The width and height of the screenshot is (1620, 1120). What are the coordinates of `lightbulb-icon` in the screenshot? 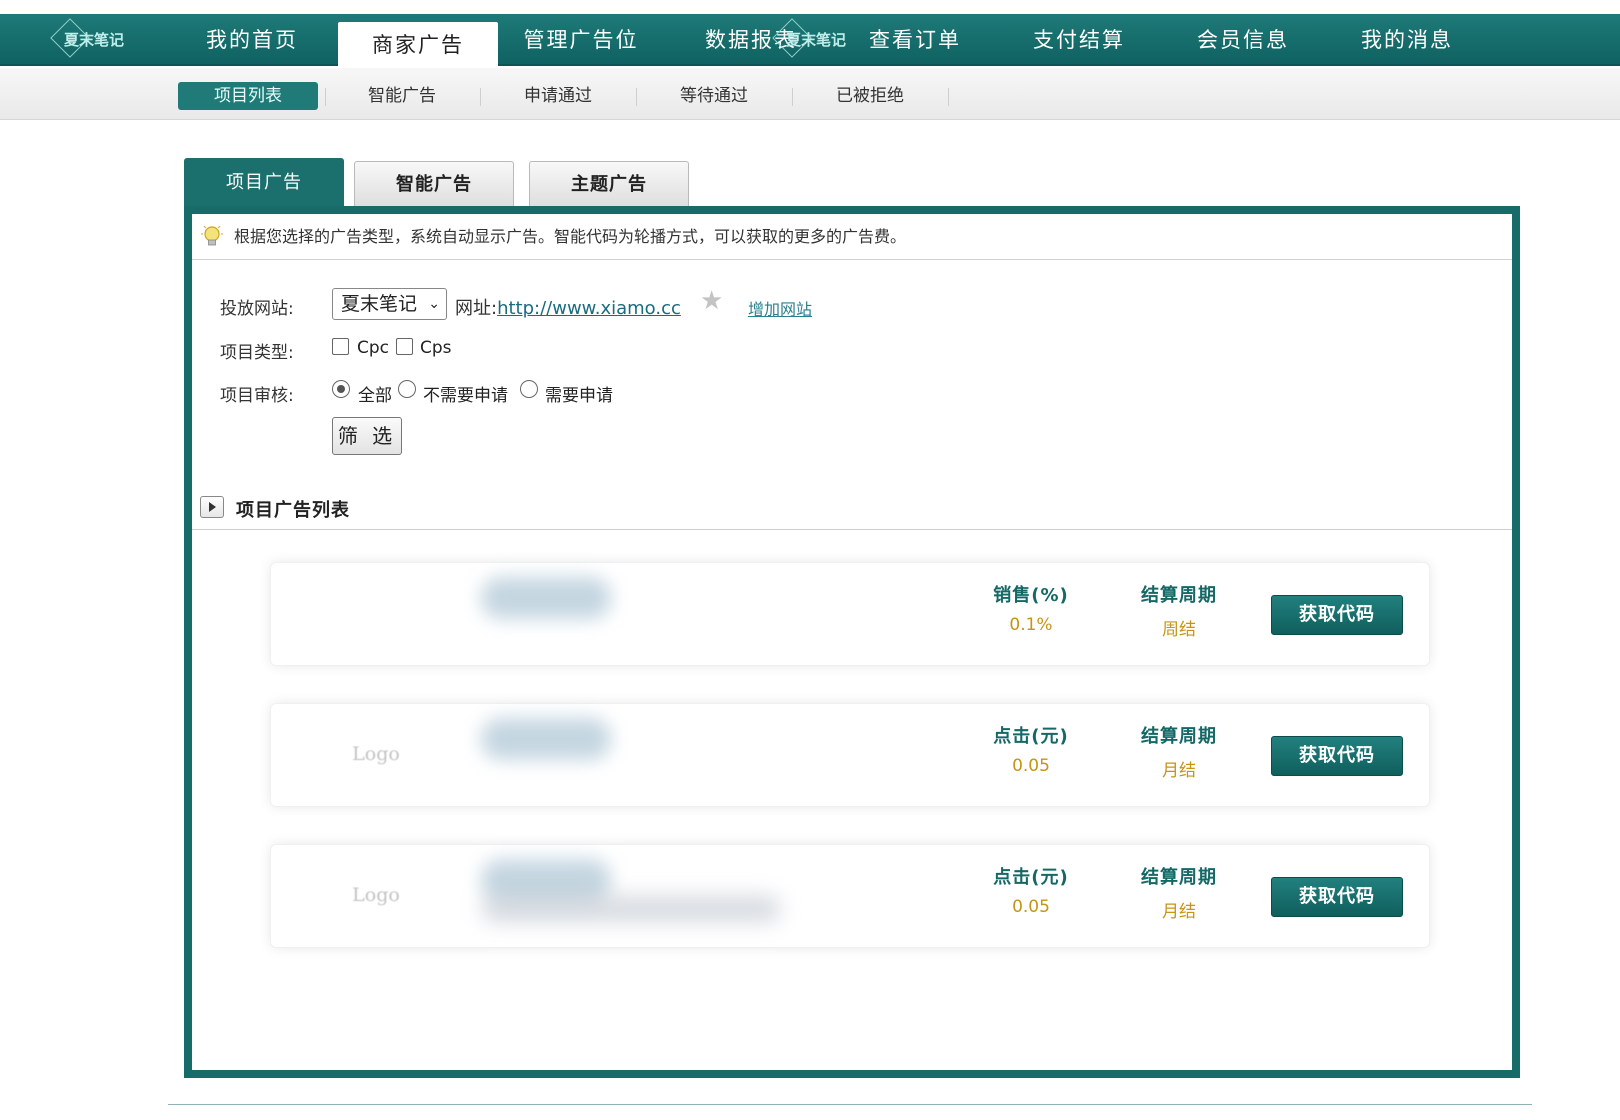 It's located at (212, 235).